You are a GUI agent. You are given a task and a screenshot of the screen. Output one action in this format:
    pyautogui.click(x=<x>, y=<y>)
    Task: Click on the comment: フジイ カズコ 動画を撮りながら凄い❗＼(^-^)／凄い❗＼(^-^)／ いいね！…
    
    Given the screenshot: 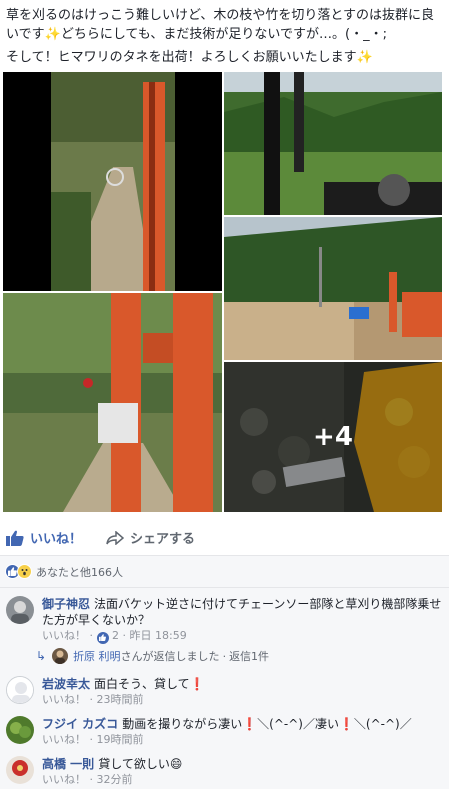 What is the action you would take?
    pyautogui.click(x=224, y=732)
    